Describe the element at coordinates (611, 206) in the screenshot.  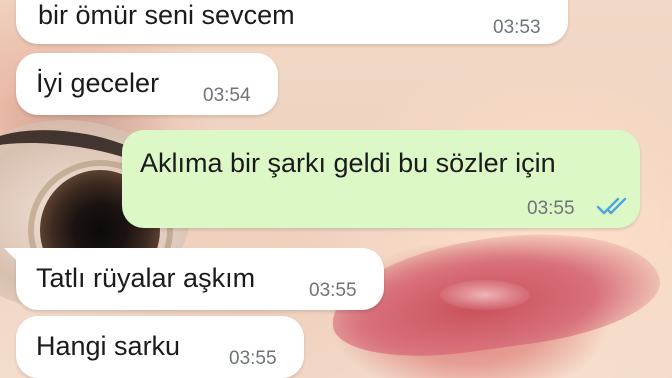
I see `double-check-icon` at that location.